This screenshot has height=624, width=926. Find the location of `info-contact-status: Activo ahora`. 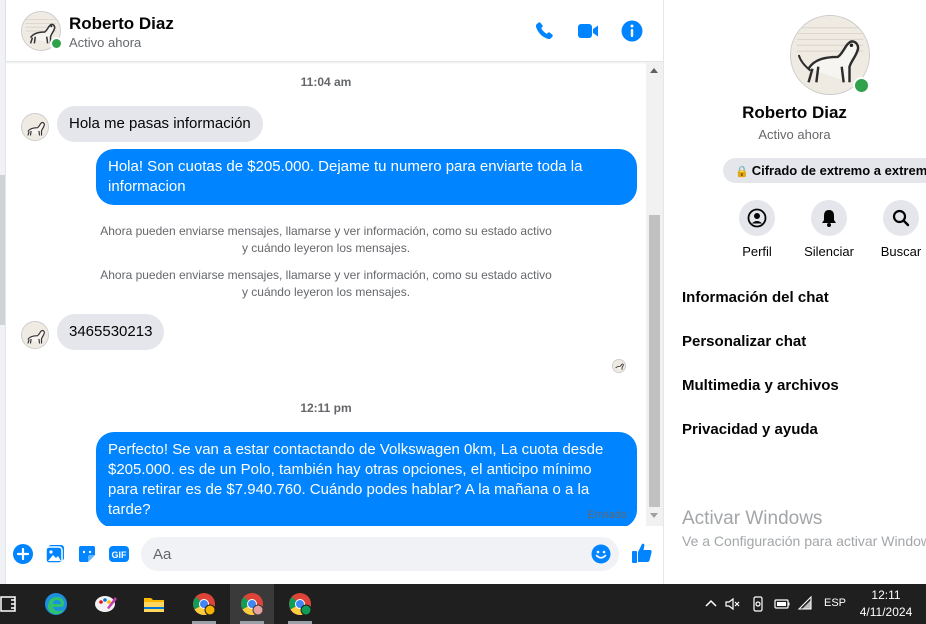

info-contact-status: Activo ahora is located at coordinates (794, 134).